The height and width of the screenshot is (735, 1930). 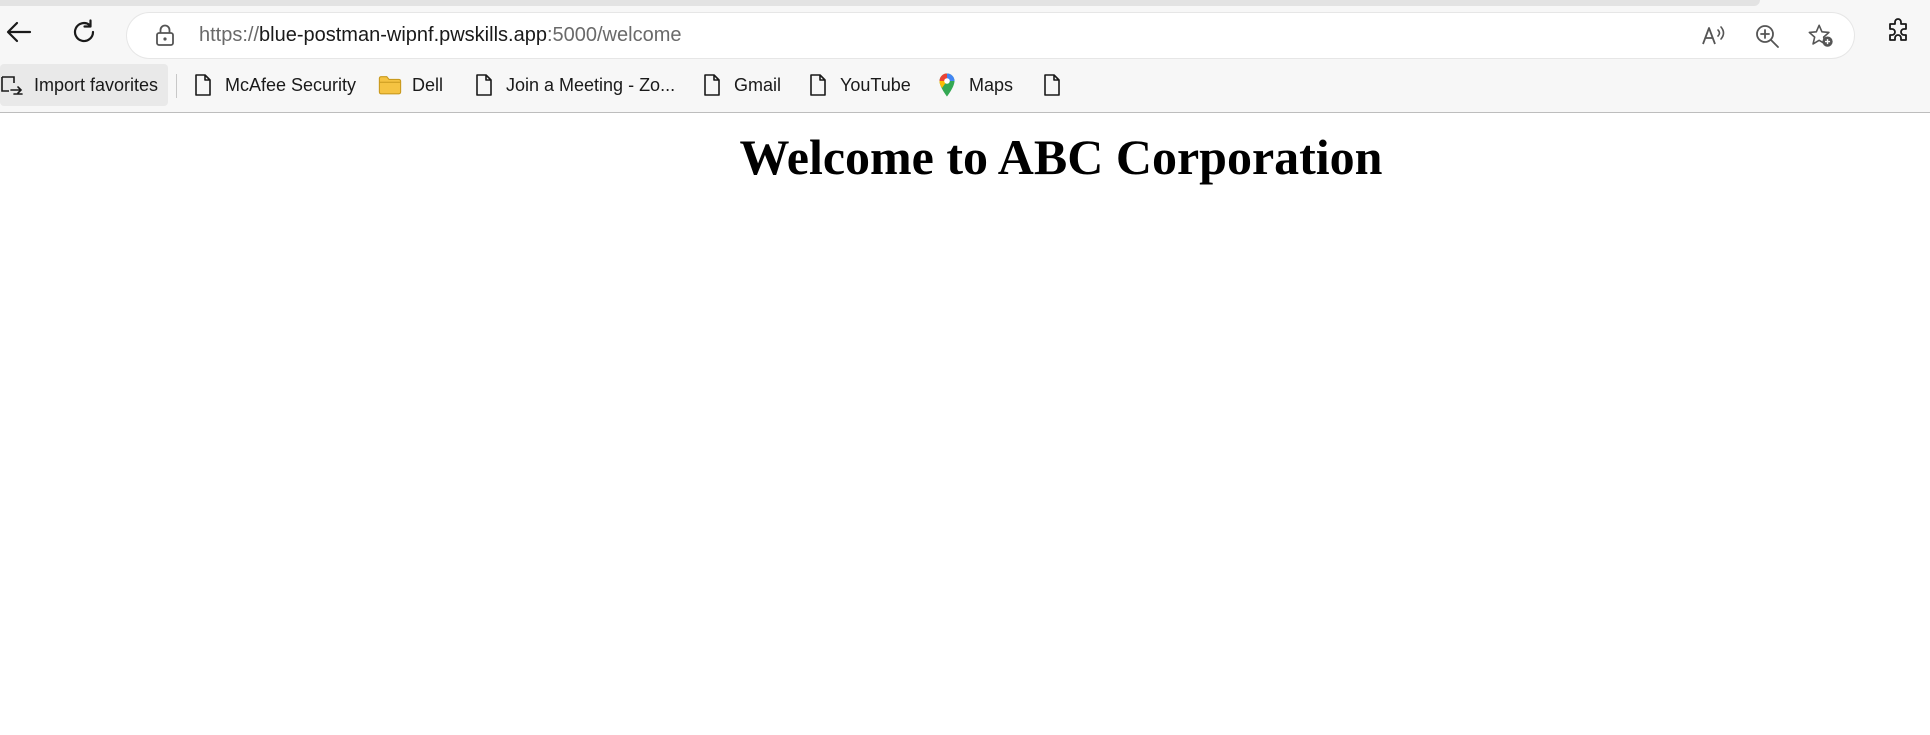 I want to click on page-title: Welcome to ABC Corporation, so click(x=1061, y=157).